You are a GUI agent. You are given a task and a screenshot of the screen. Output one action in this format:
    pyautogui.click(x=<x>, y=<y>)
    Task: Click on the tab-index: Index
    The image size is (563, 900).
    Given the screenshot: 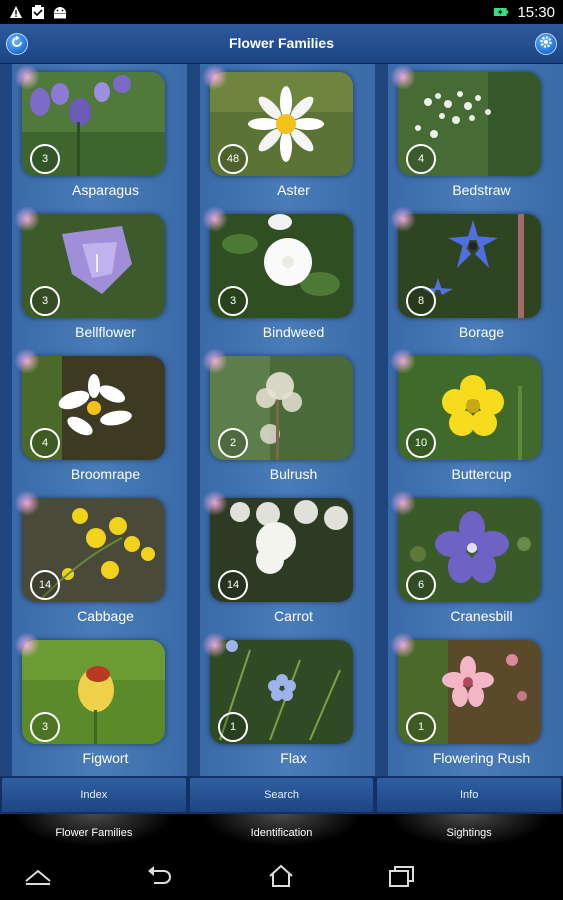 What is the action you would take?
    pyautogui.click(x=94, y=795)
    